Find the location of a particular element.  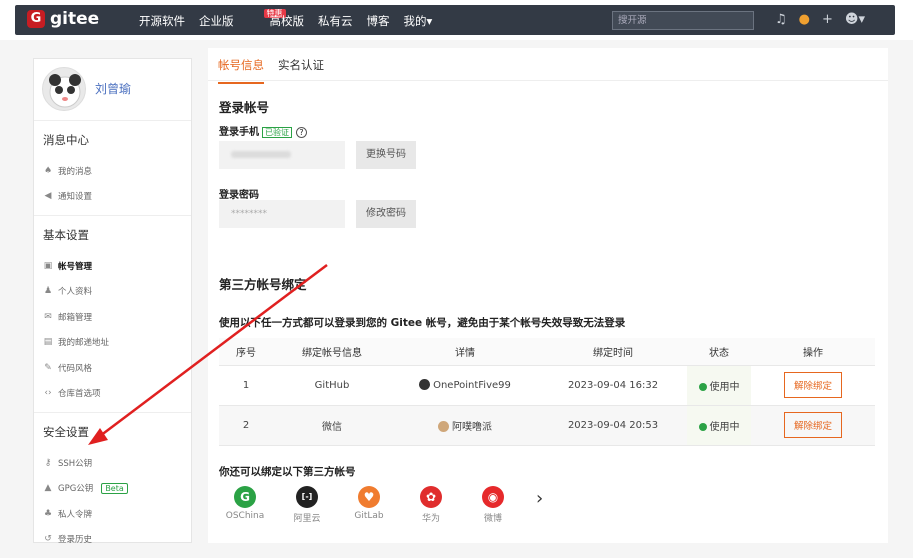

provider-aliyun: [-] 阿里云 is located at coordinates (307, 505).